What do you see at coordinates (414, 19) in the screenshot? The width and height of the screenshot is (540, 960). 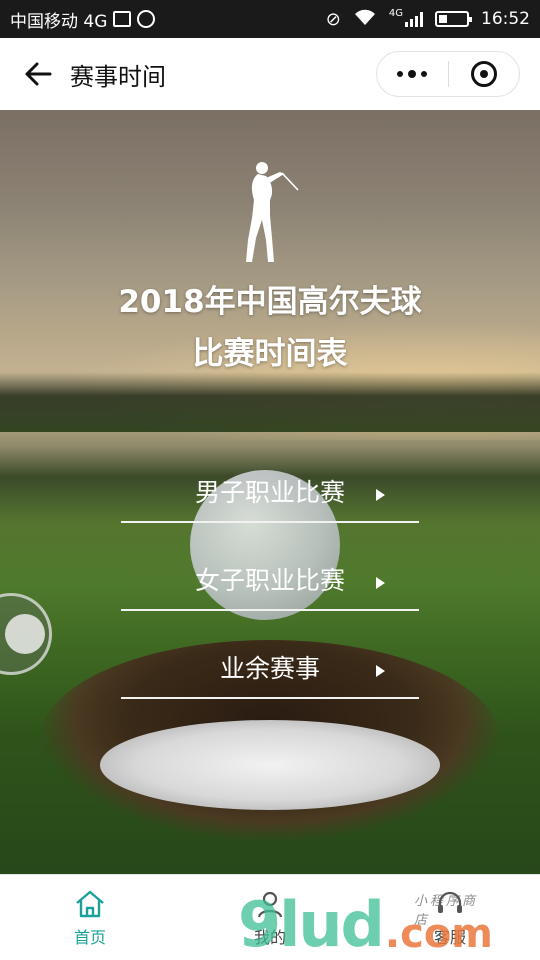 I see `signal-icon` at bounding box center [414, 19].